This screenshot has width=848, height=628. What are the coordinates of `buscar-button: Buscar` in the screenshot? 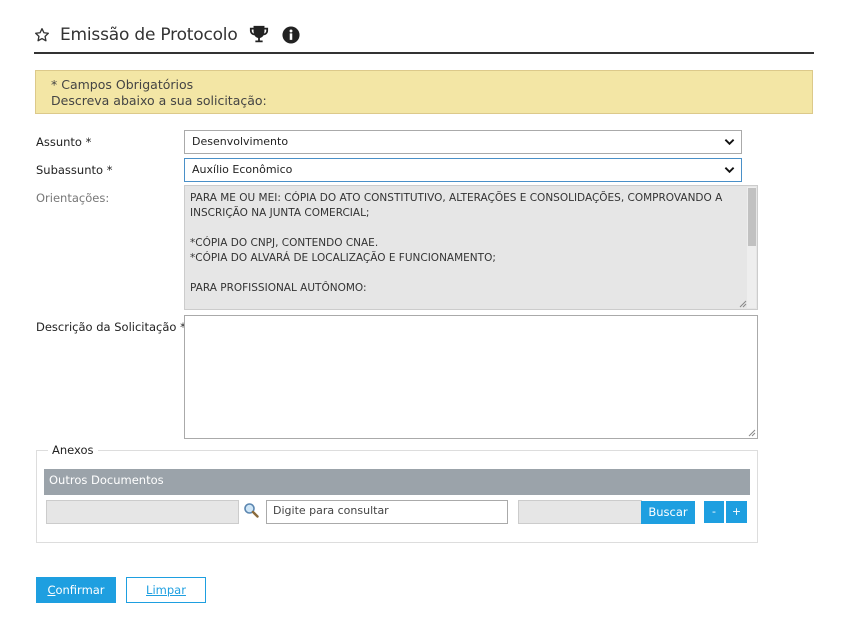 It's located at (668, 512).